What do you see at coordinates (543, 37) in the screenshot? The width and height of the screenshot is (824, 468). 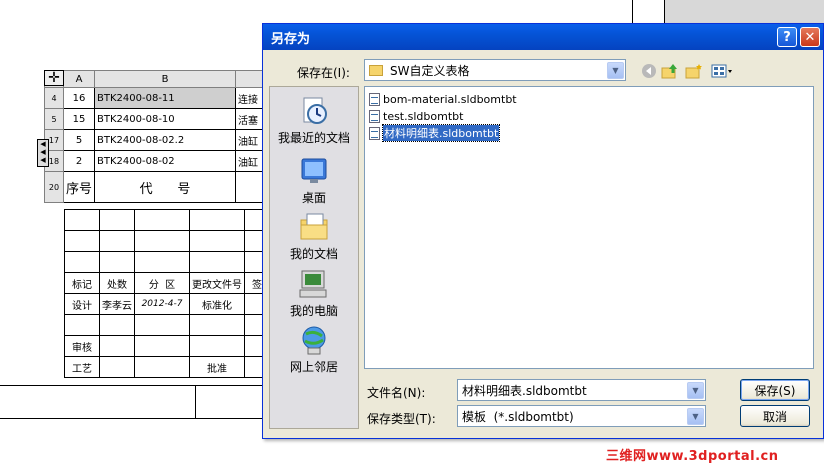 I see `dialog-title-bar: 另存为` at bounding box center [543, 37].